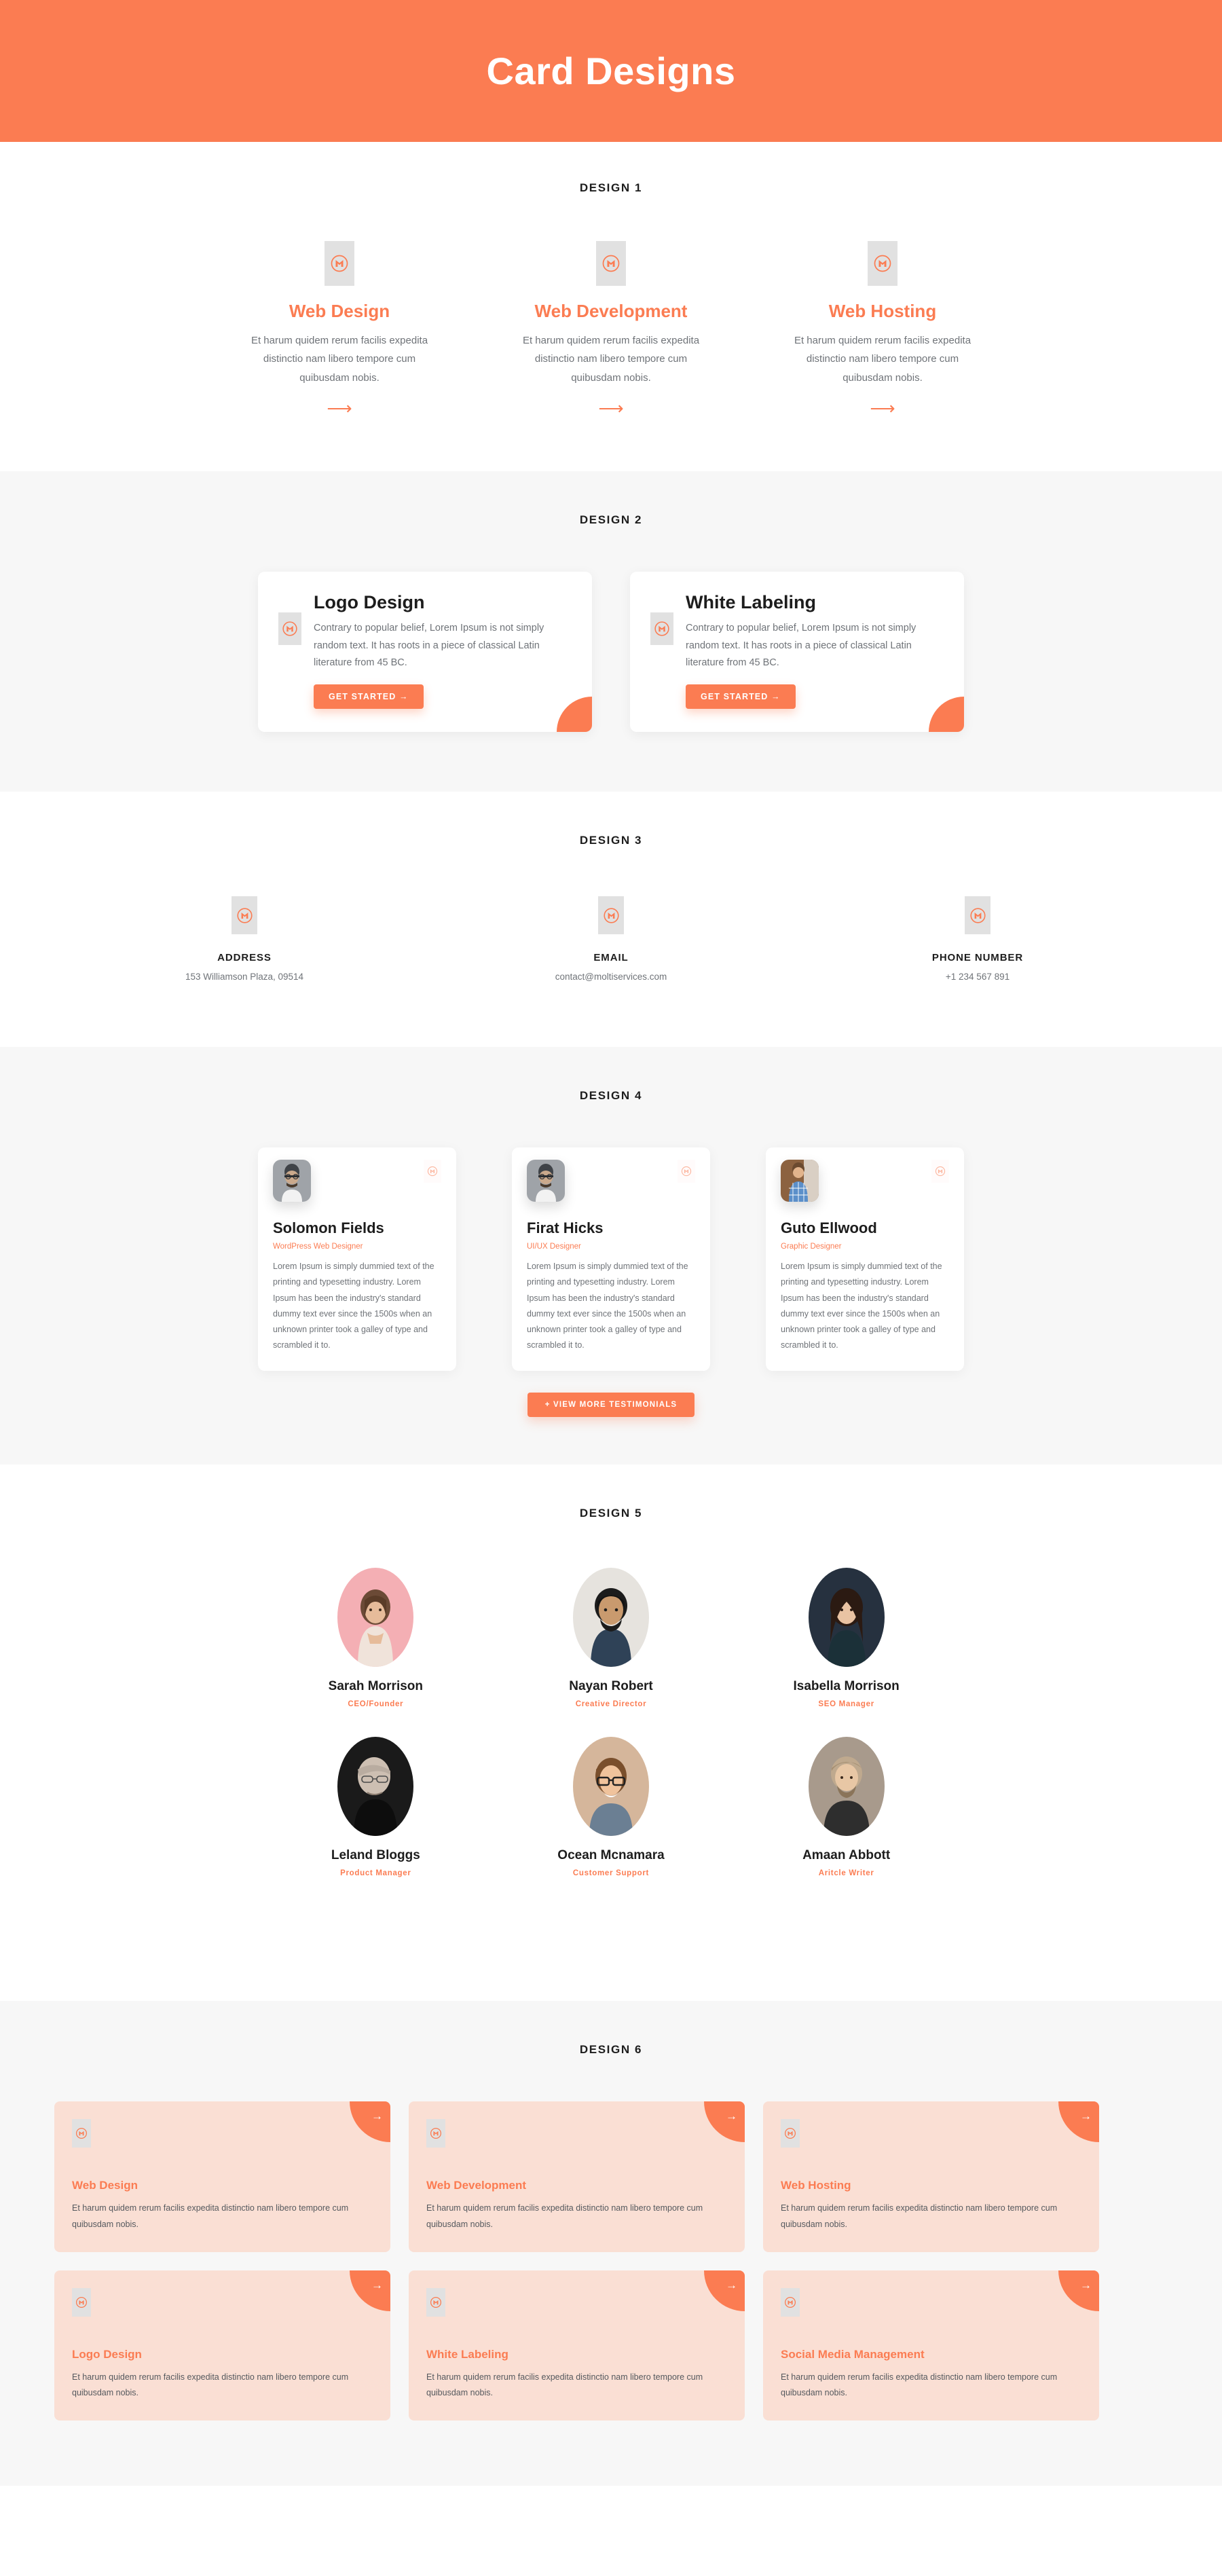  I want to click on team-member-name: Ocean Mcnamara, so click(611, 1855).